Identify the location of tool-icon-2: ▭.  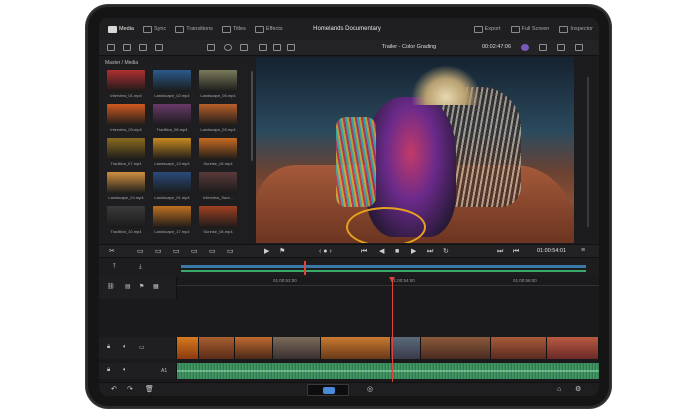
(158, 251).